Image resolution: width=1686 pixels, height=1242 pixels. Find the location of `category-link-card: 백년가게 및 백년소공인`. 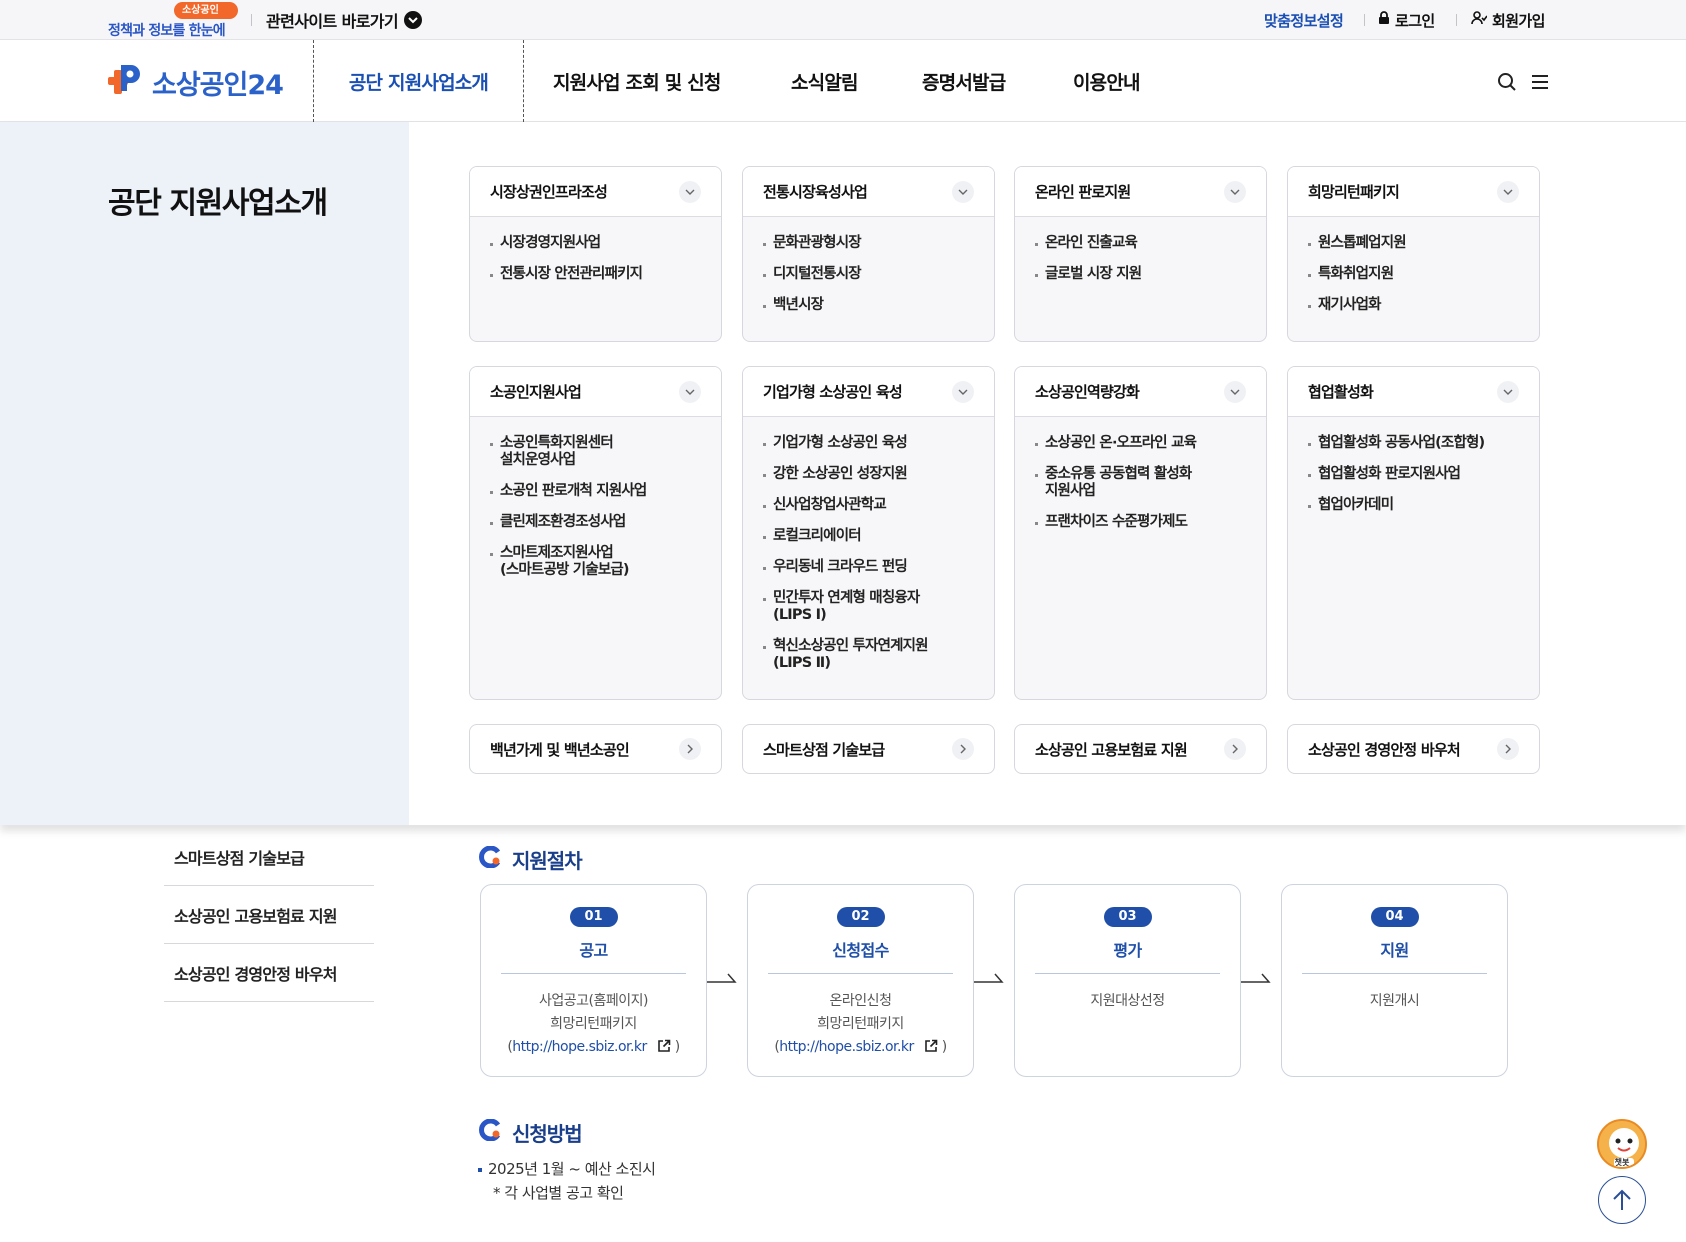

category-link-card: 백년가게 및 백년소공인 is located at coordinates (595, 749).